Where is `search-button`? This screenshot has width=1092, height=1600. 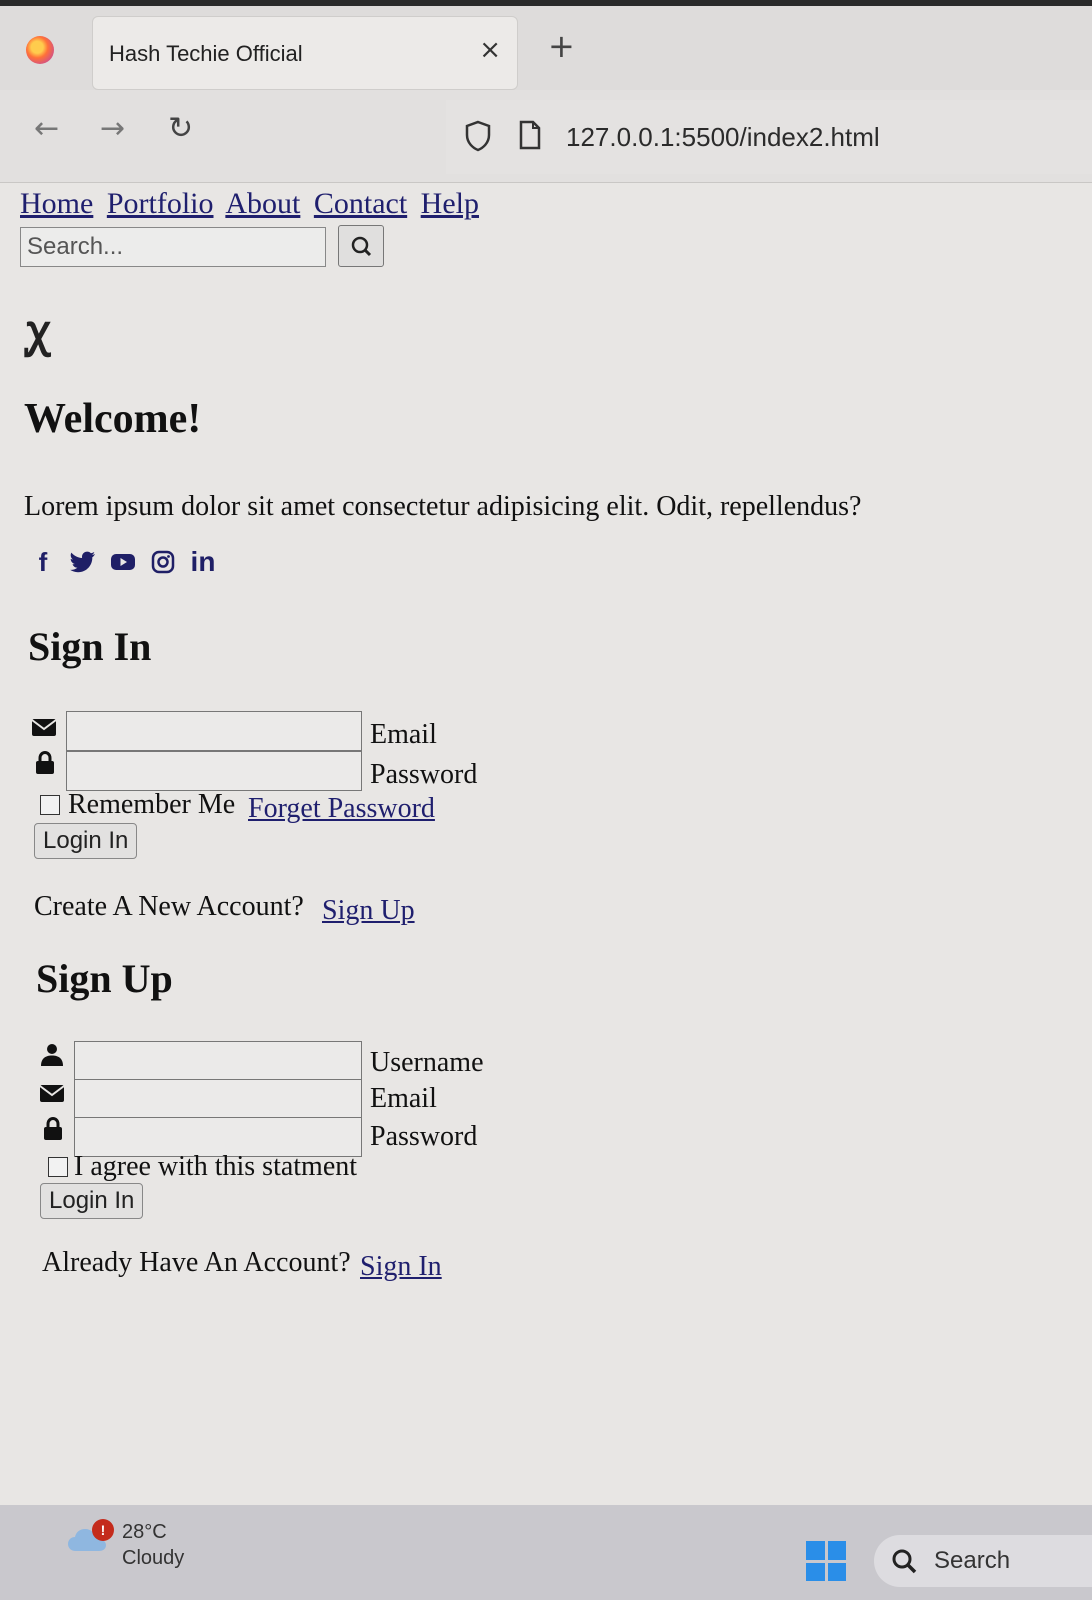
search-button is located at coordinates (361, 246).